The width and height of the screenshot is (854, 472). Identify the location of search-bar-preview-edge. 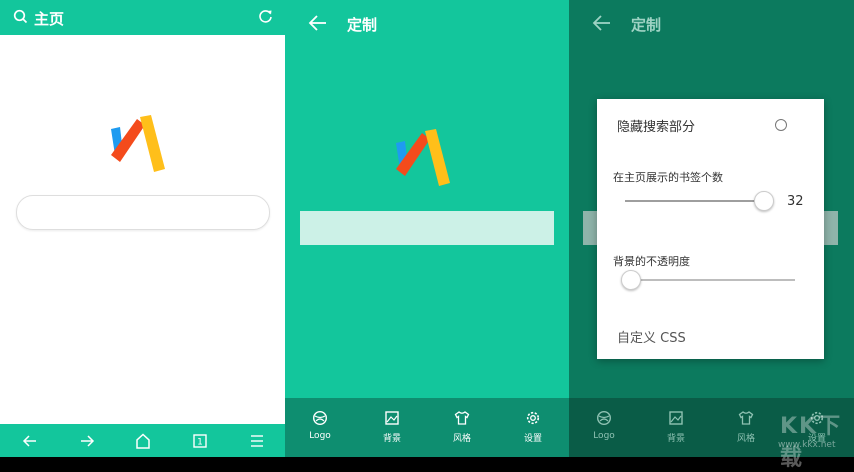
(831, 228).